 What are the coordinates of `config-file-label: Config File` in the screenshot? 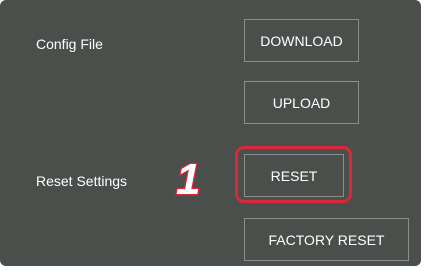 It's located at (69, 44).